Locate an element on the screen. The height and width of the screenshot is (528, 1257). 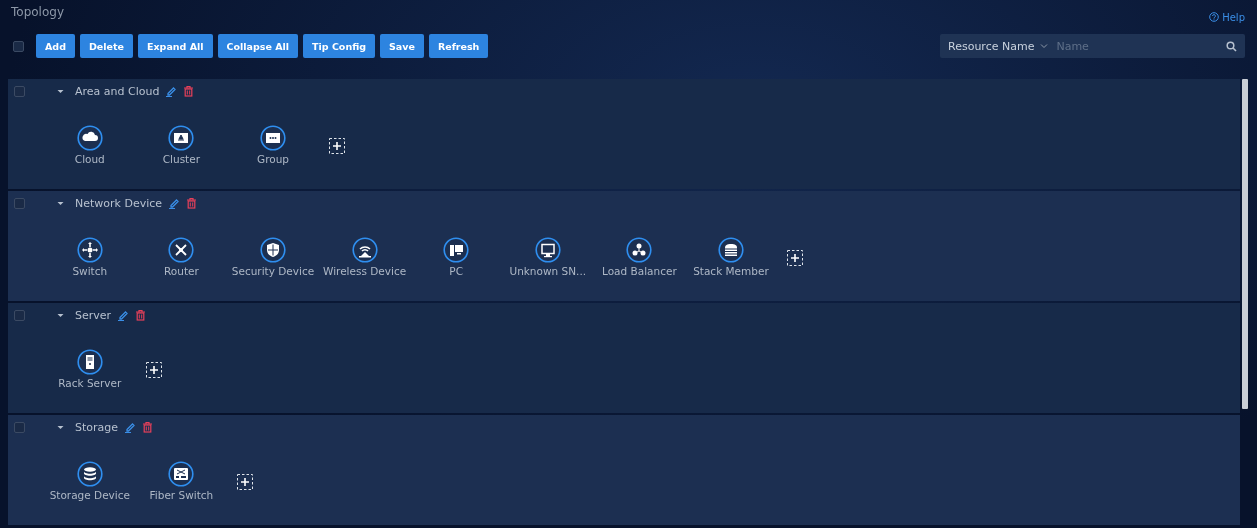
toolbar-button: Collapse All is located at coordinates (258, 46).